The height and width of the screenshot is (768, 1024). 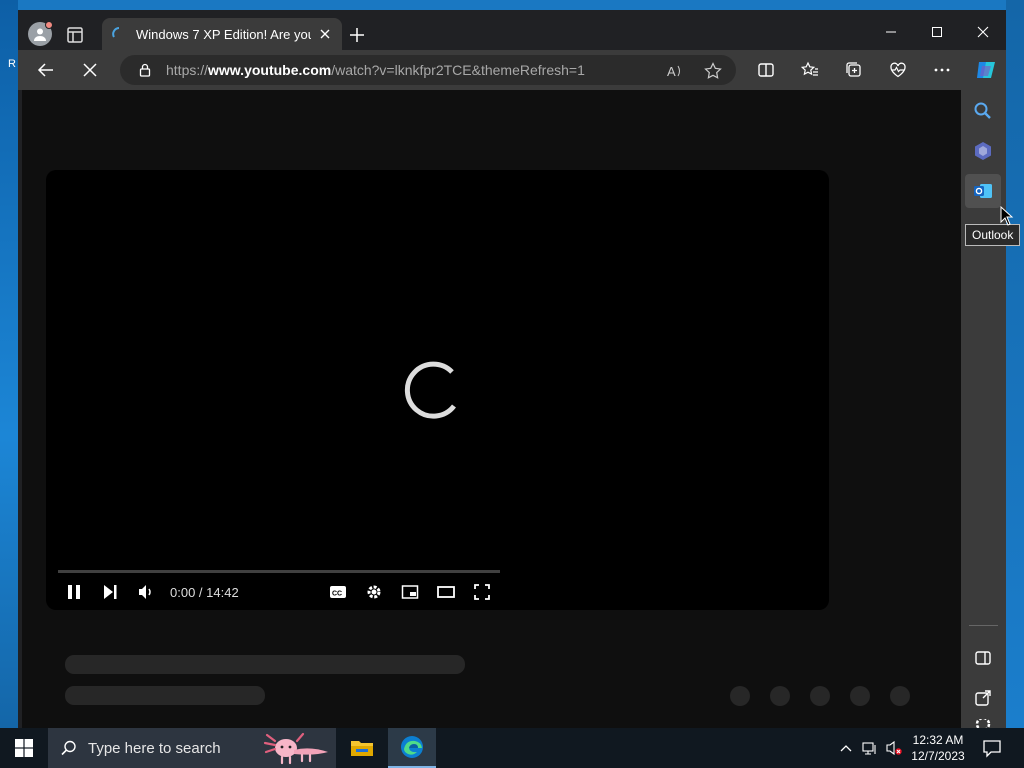 I want to click on stop-loading-button, so click(x=90, y=70).